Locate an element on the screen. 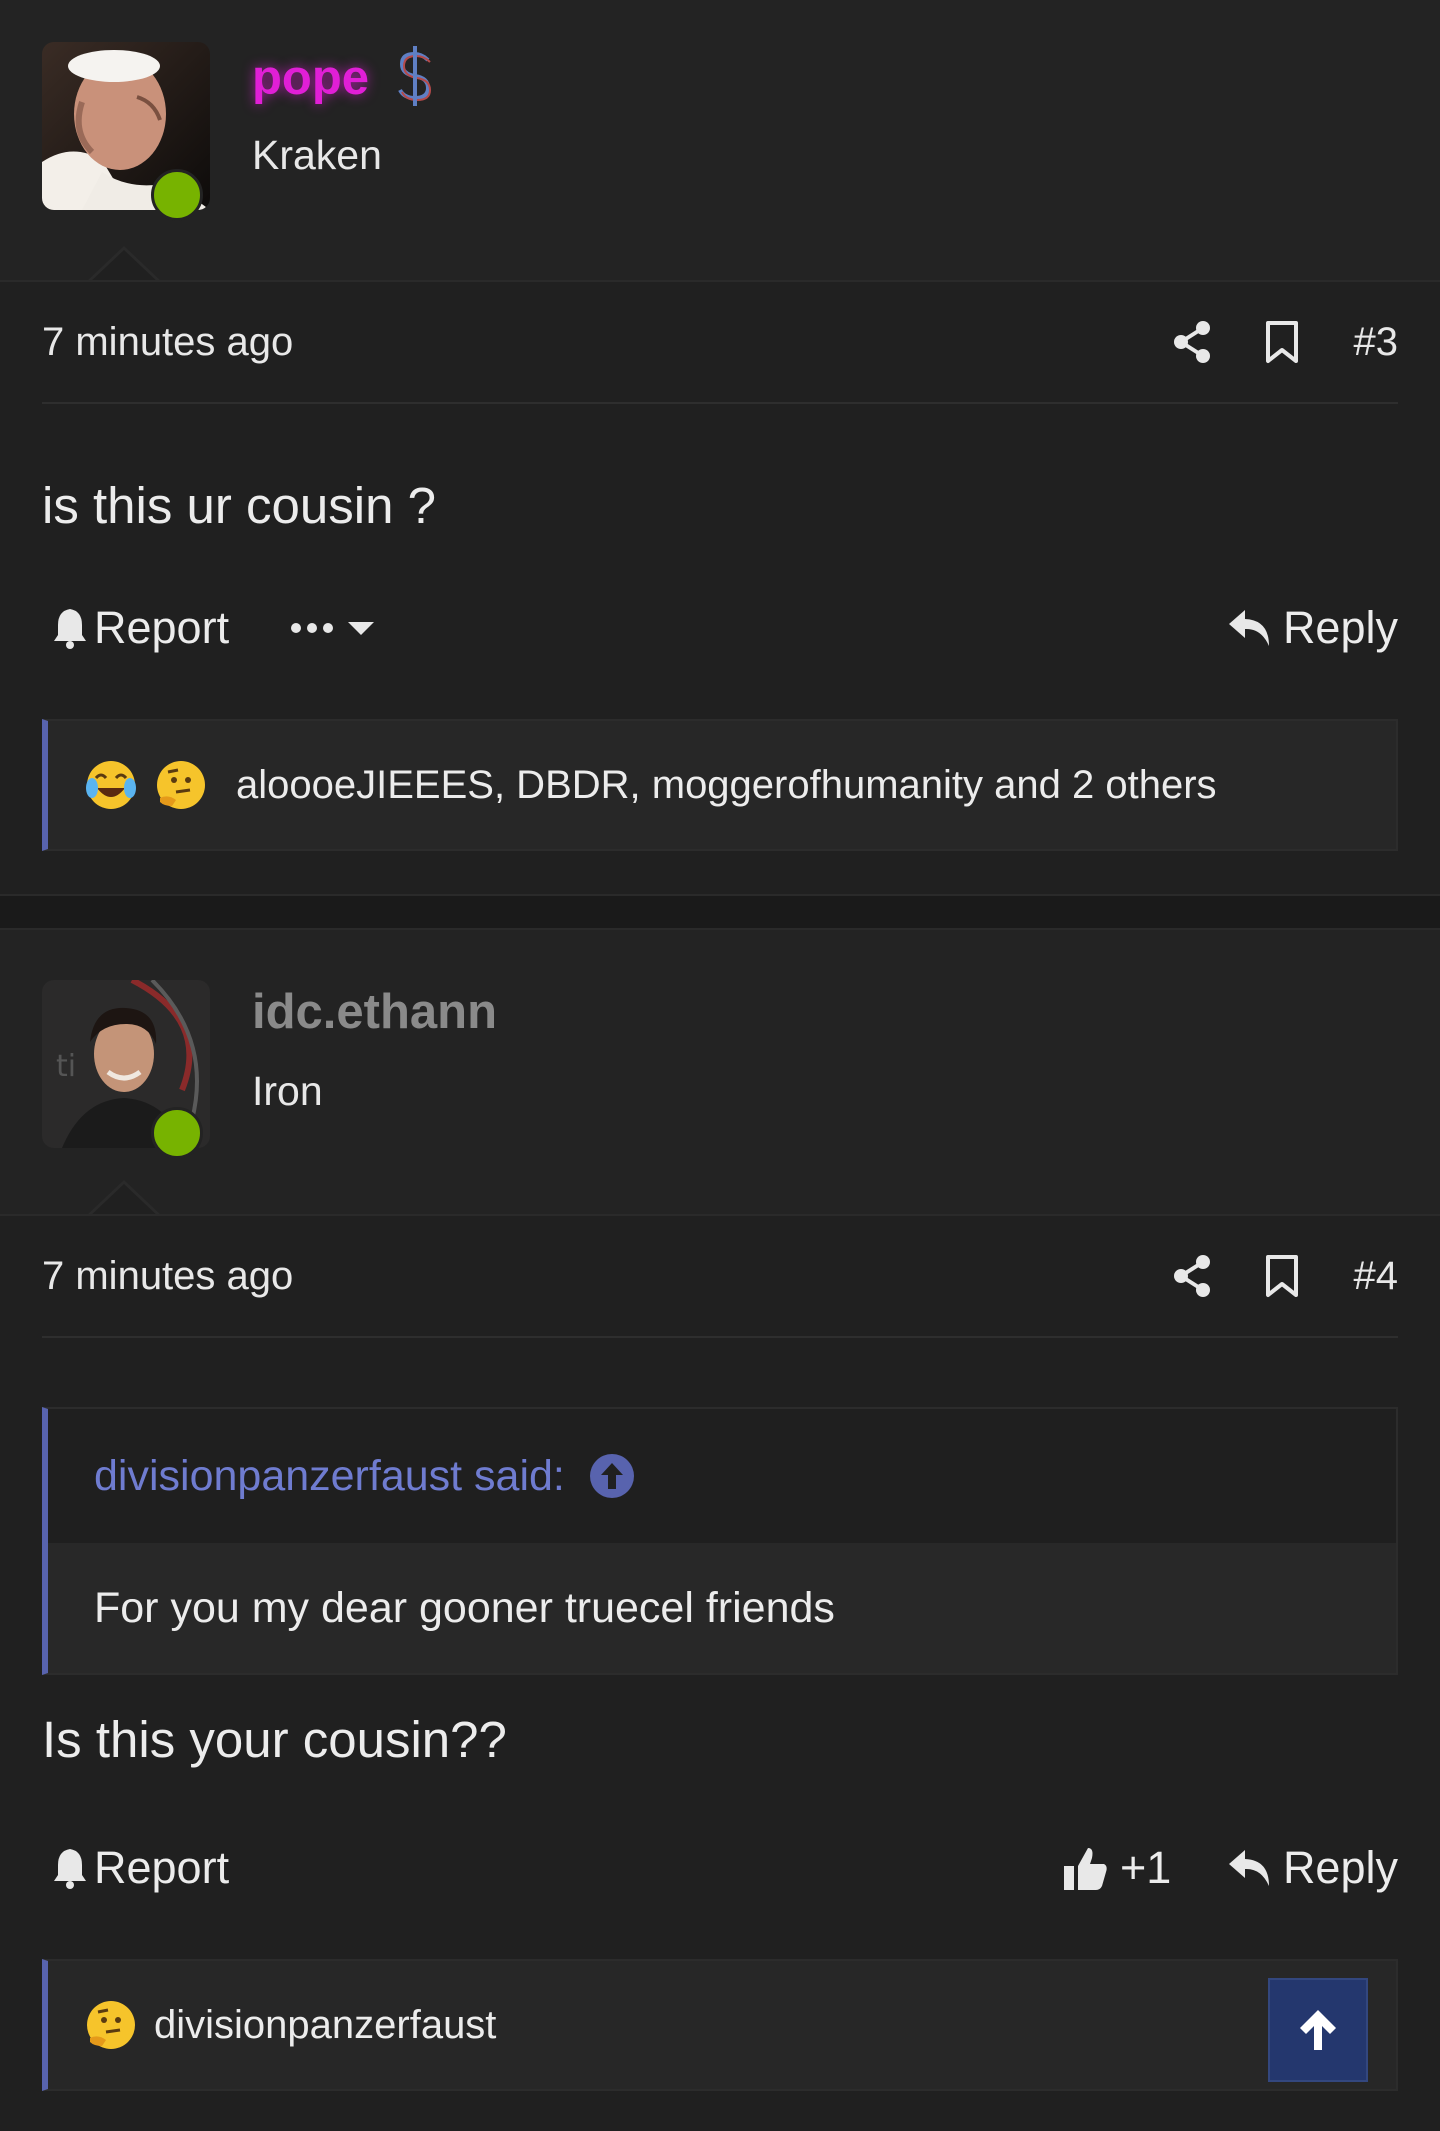  svg-text: ti is located at coordinates (66, 1066).